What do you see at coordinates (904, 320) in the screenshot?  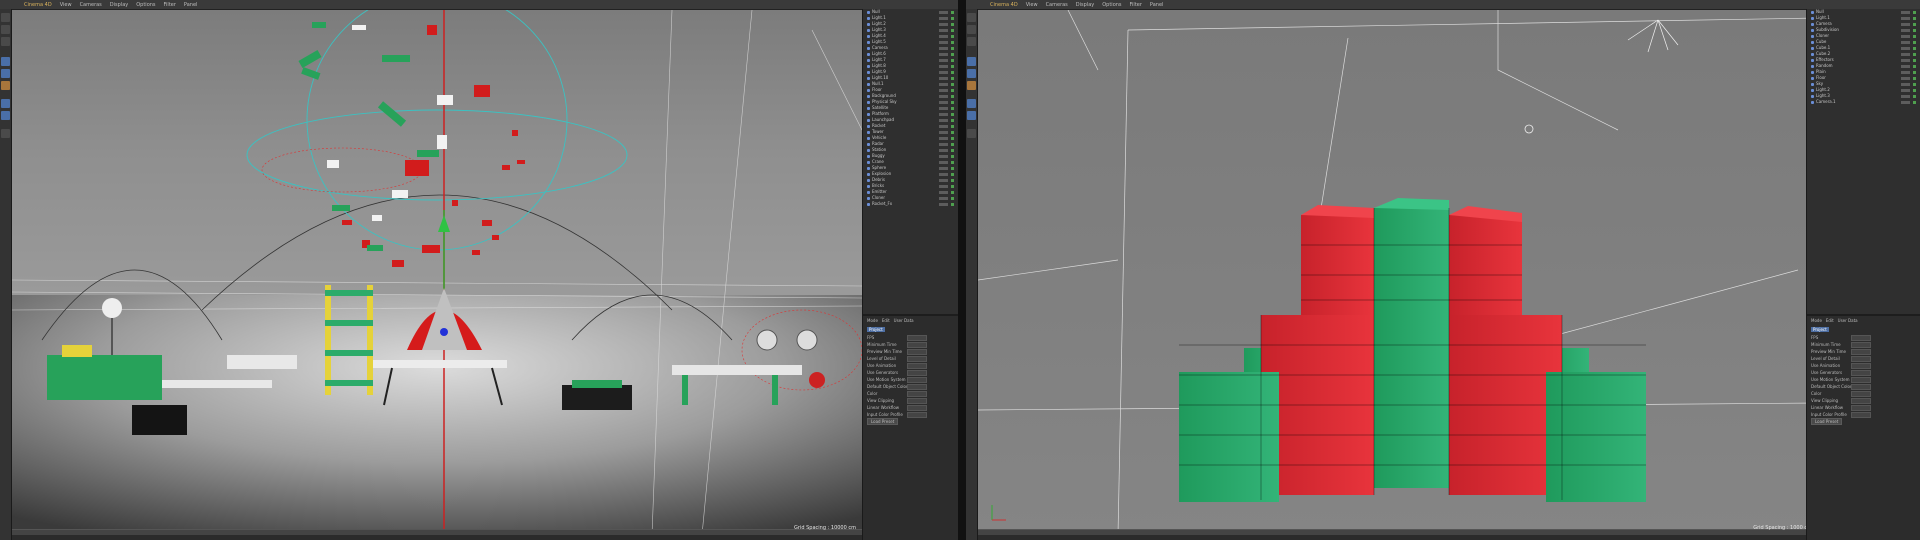 I see `left-attr-tab-userdata: User Data` at bounding box center [904, 320].